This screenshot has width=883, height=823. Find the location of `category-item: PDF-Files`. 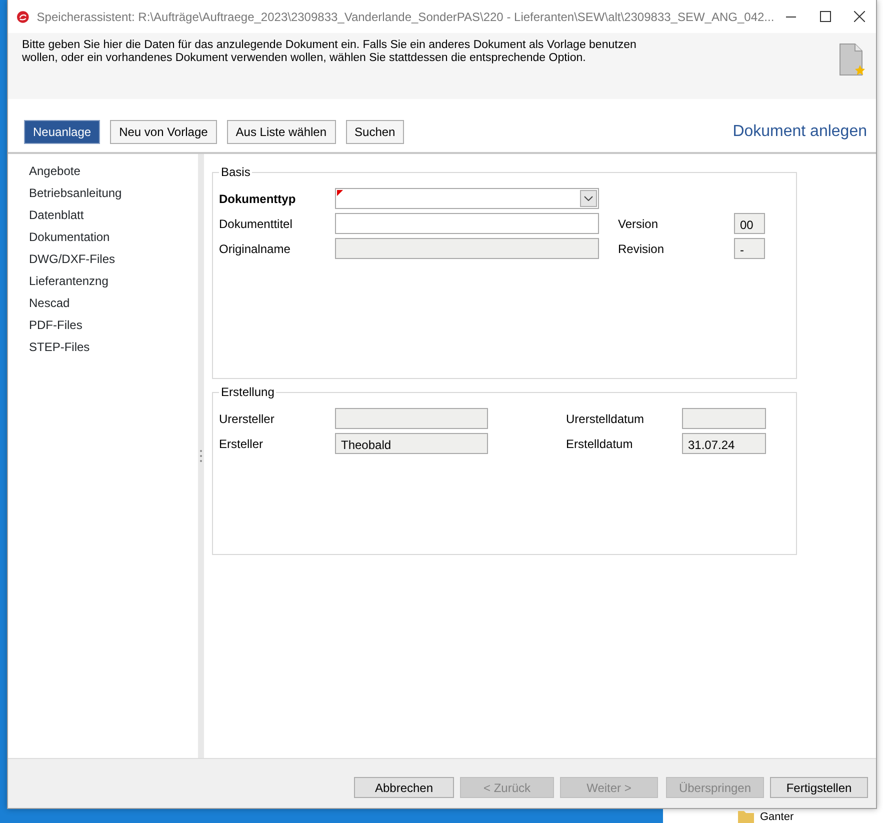

category-item: PDF-Files is located at coordinates (113, 328).